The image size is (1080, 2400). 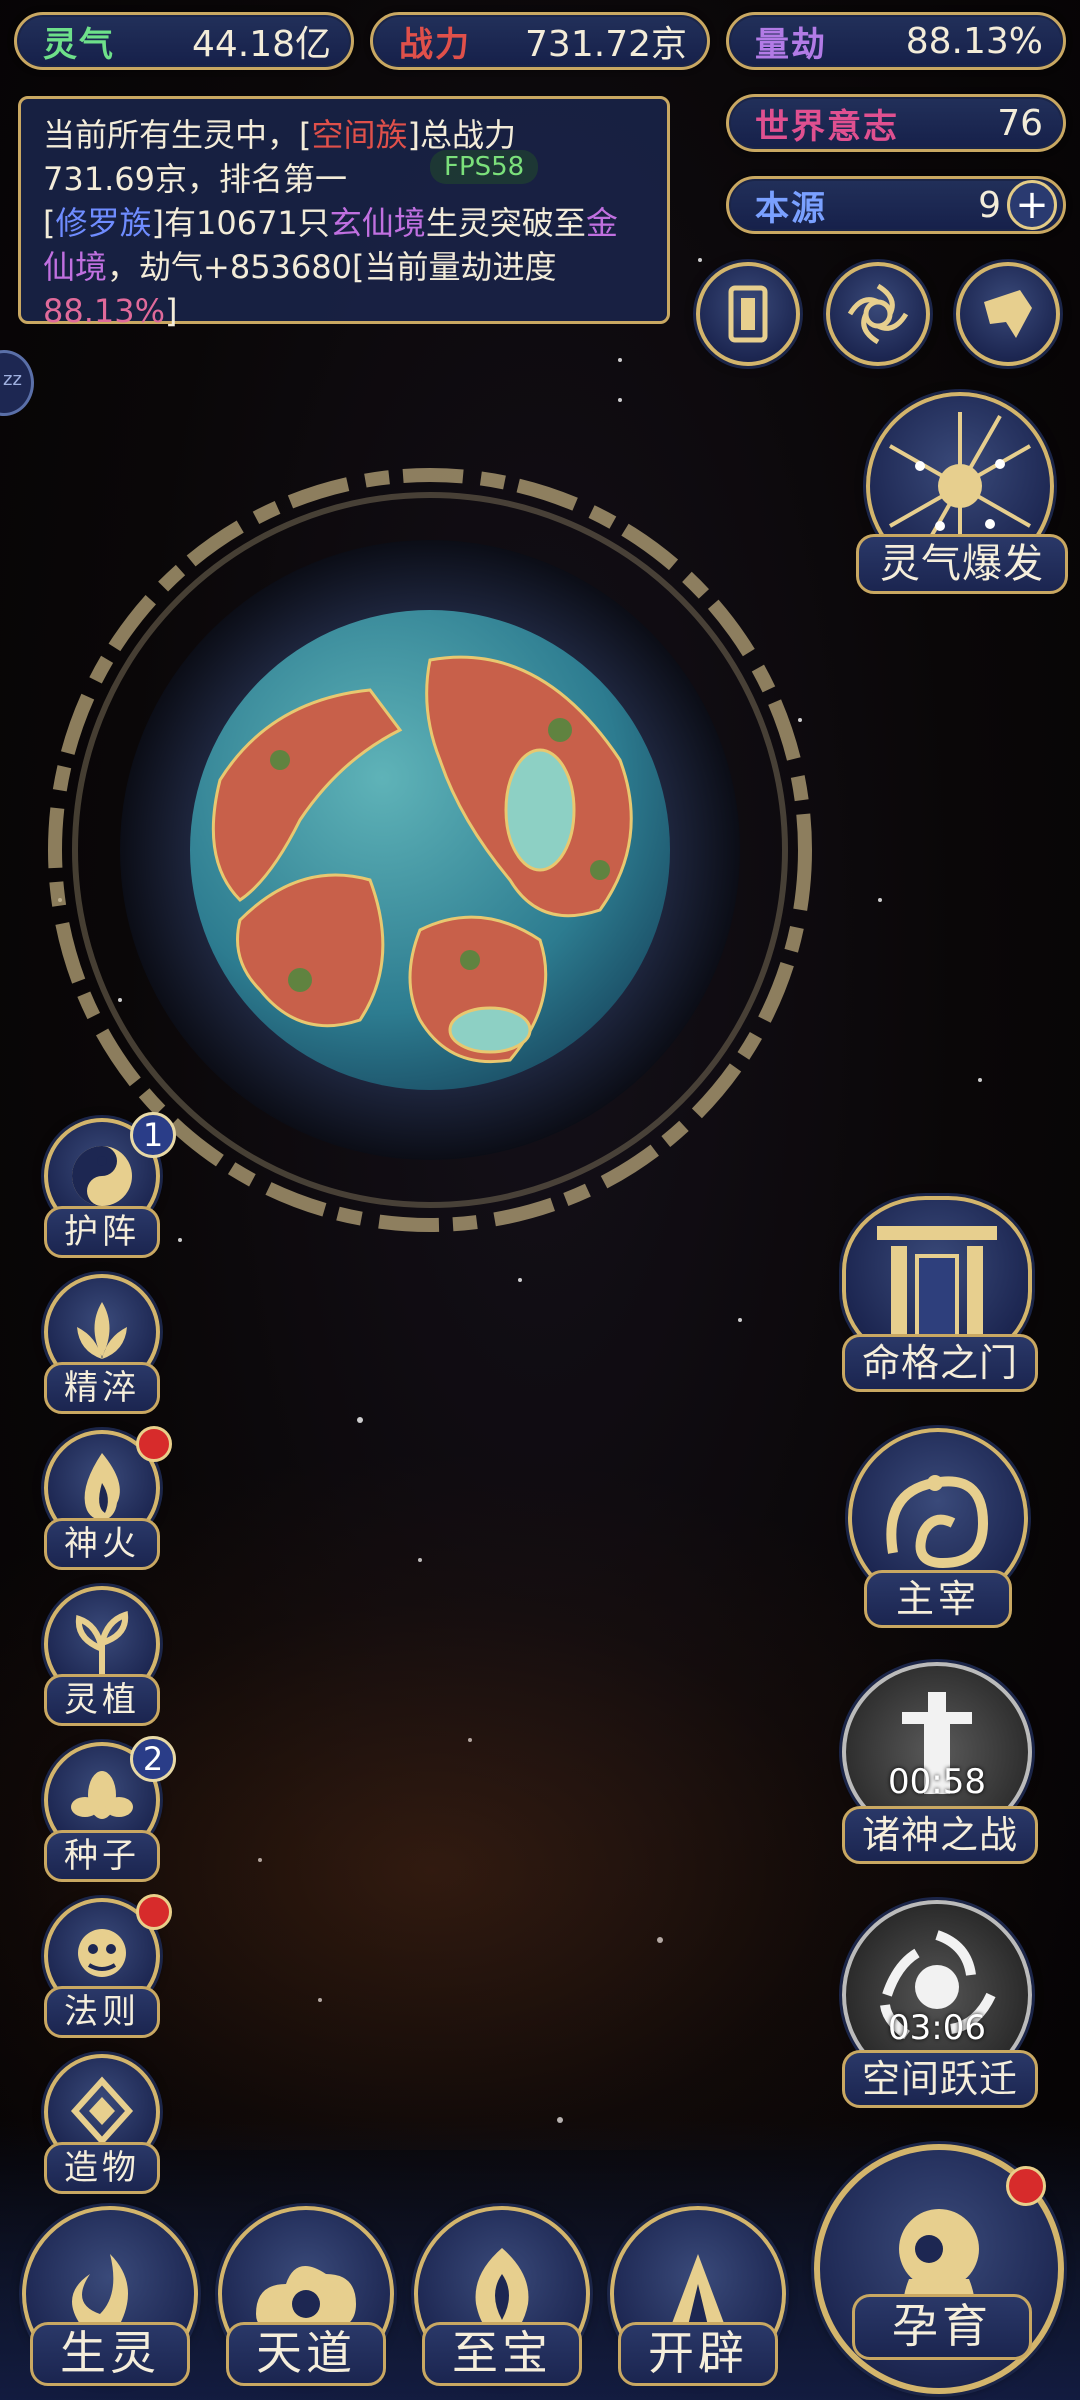 What do you see at coordinates (505, 223) in the screenshot?
I see `message-text: 生灵突破至` at bounding box center [505, 223].